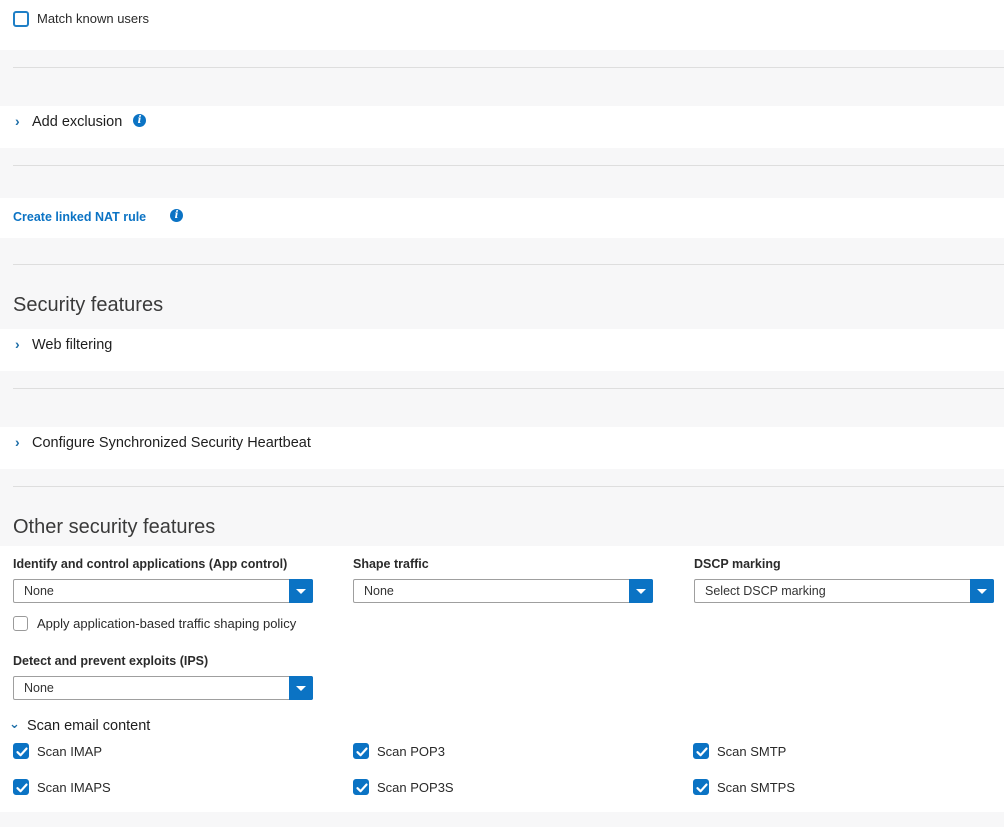  What do you see at coordinates (765, 591) in the screenshot?
I see `dscp-marking-value: Select DSCP marking` at bounding box center [765, 591].